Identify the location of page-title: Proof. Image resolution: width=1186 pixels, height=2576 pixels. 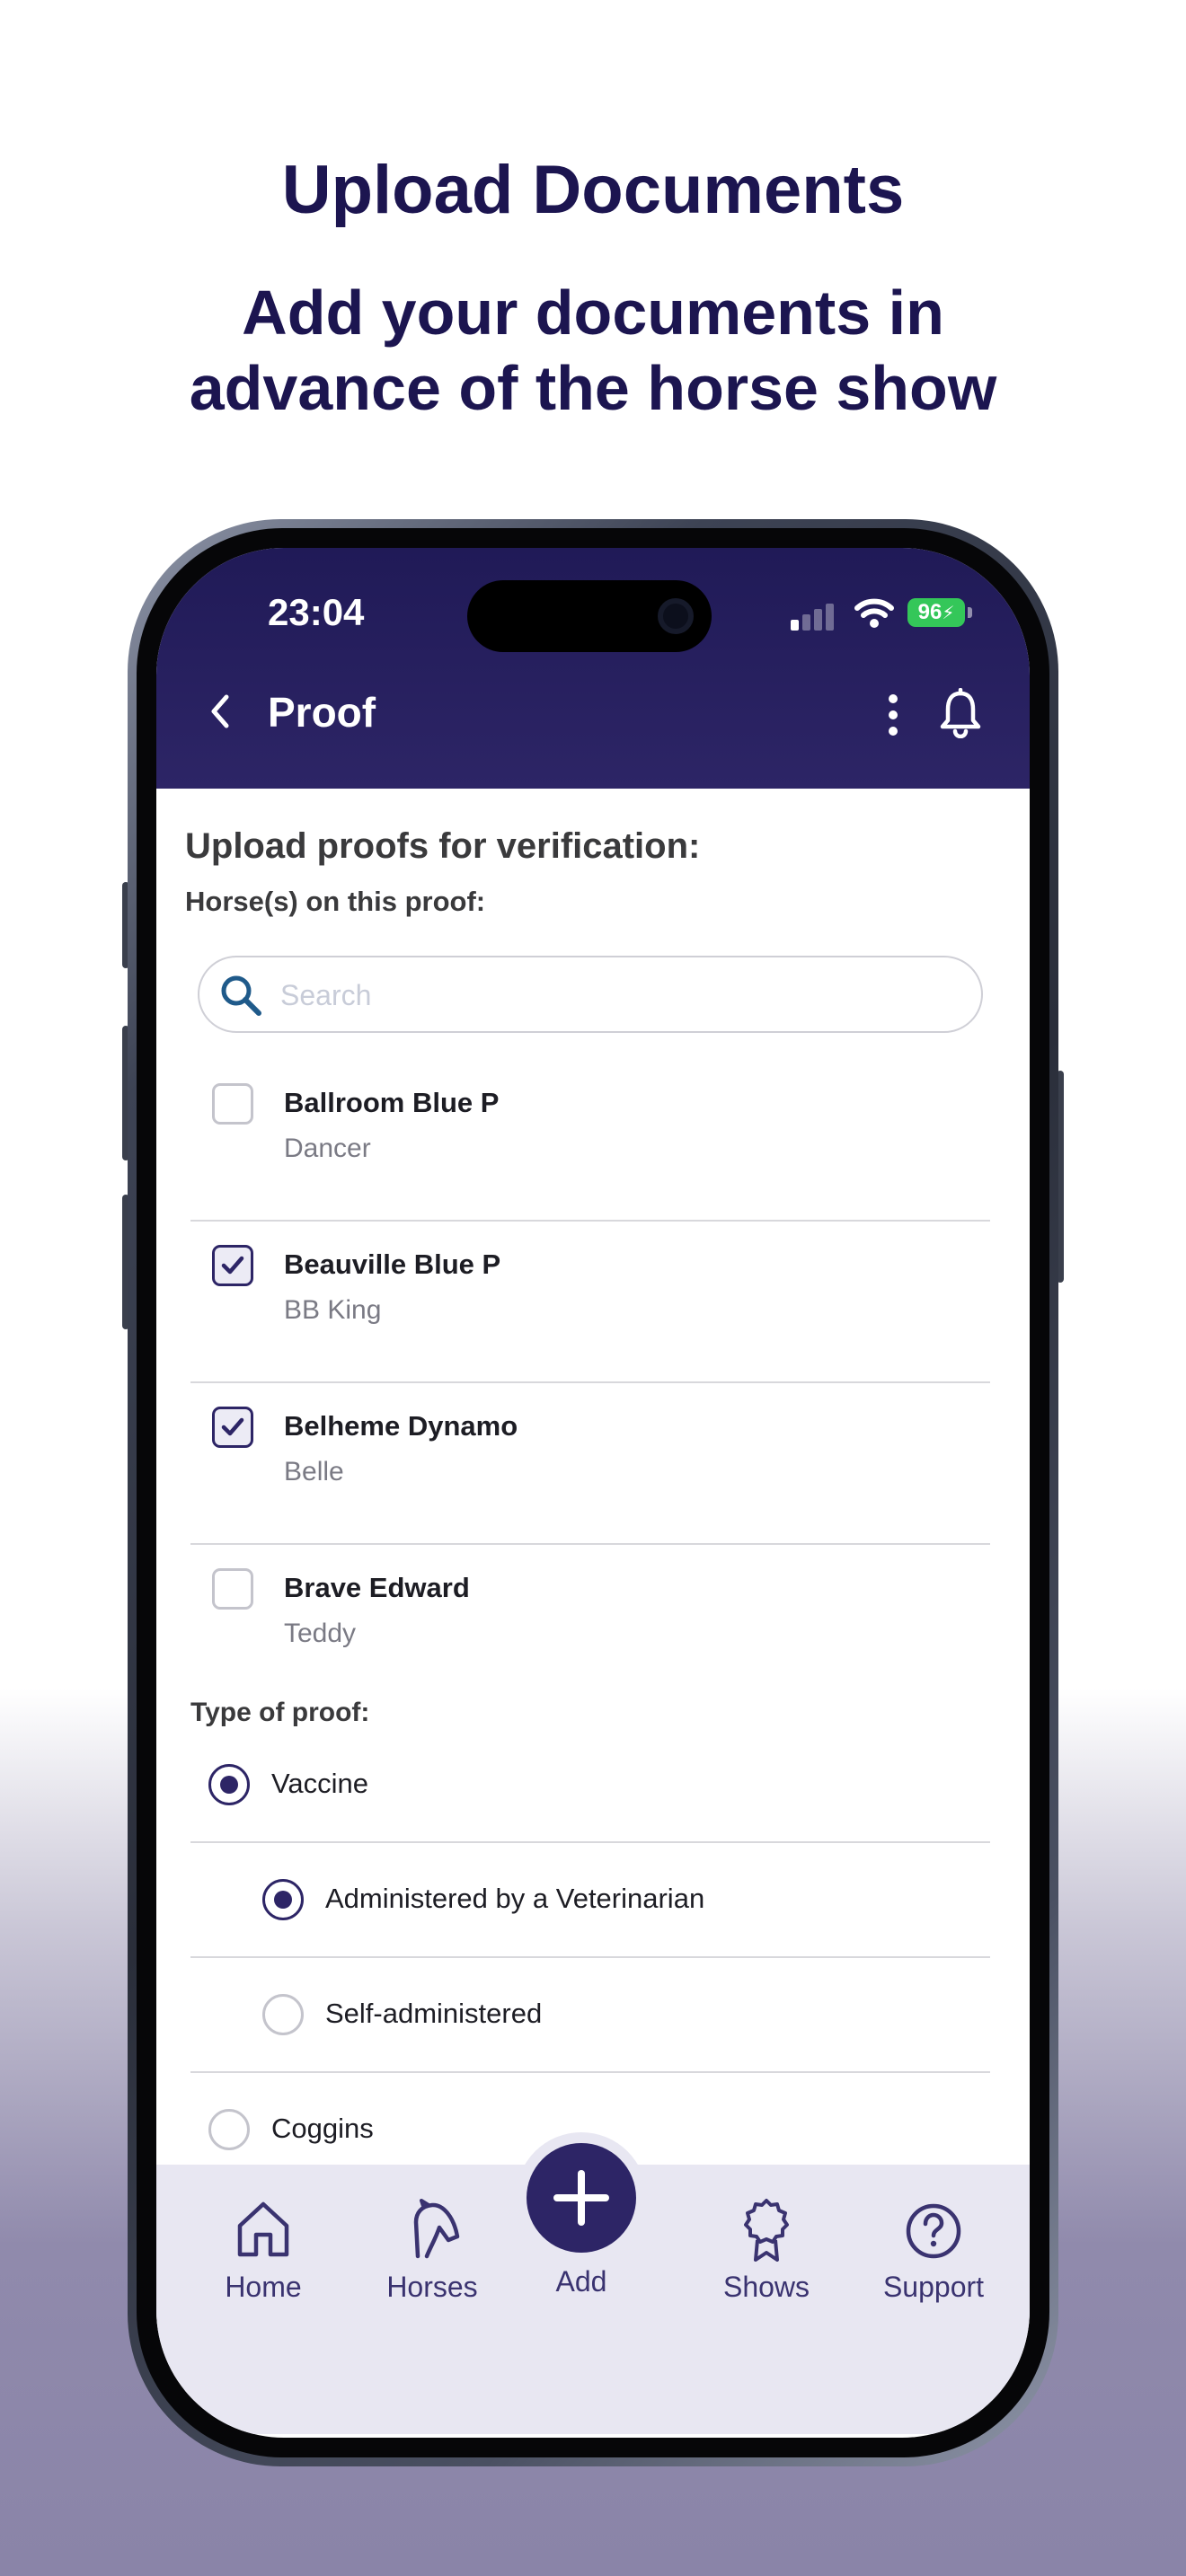
(322, 712).